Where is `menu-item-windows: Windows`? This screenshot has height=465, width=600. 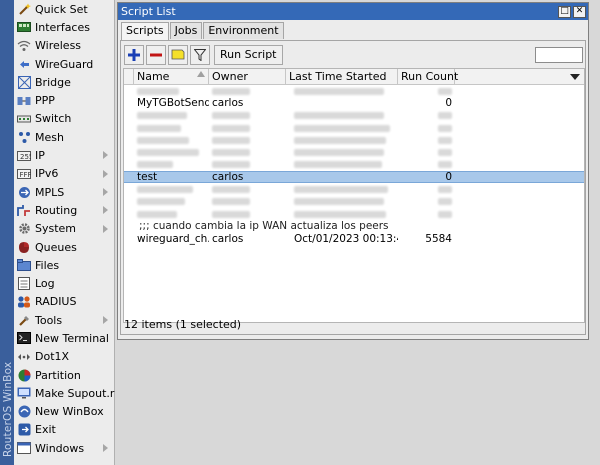
menu-item-windows: Windows is located at coordinates (64, 448).